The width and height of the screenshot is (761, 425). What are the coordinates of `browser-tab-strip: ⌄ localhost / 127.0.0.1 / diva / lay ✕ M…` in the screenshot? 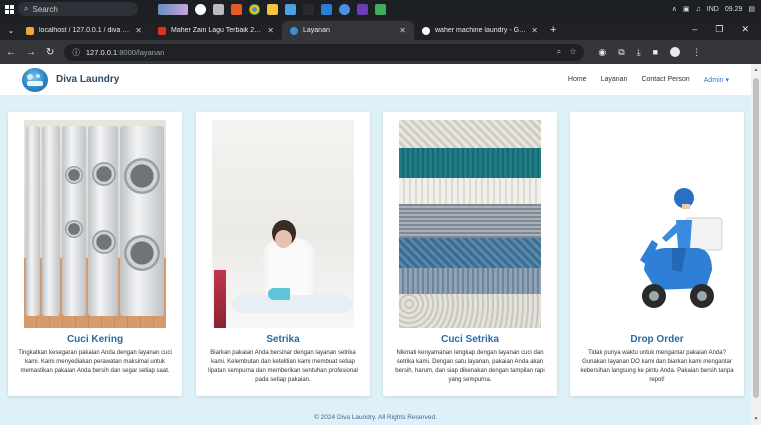 It's located at (380, 29).